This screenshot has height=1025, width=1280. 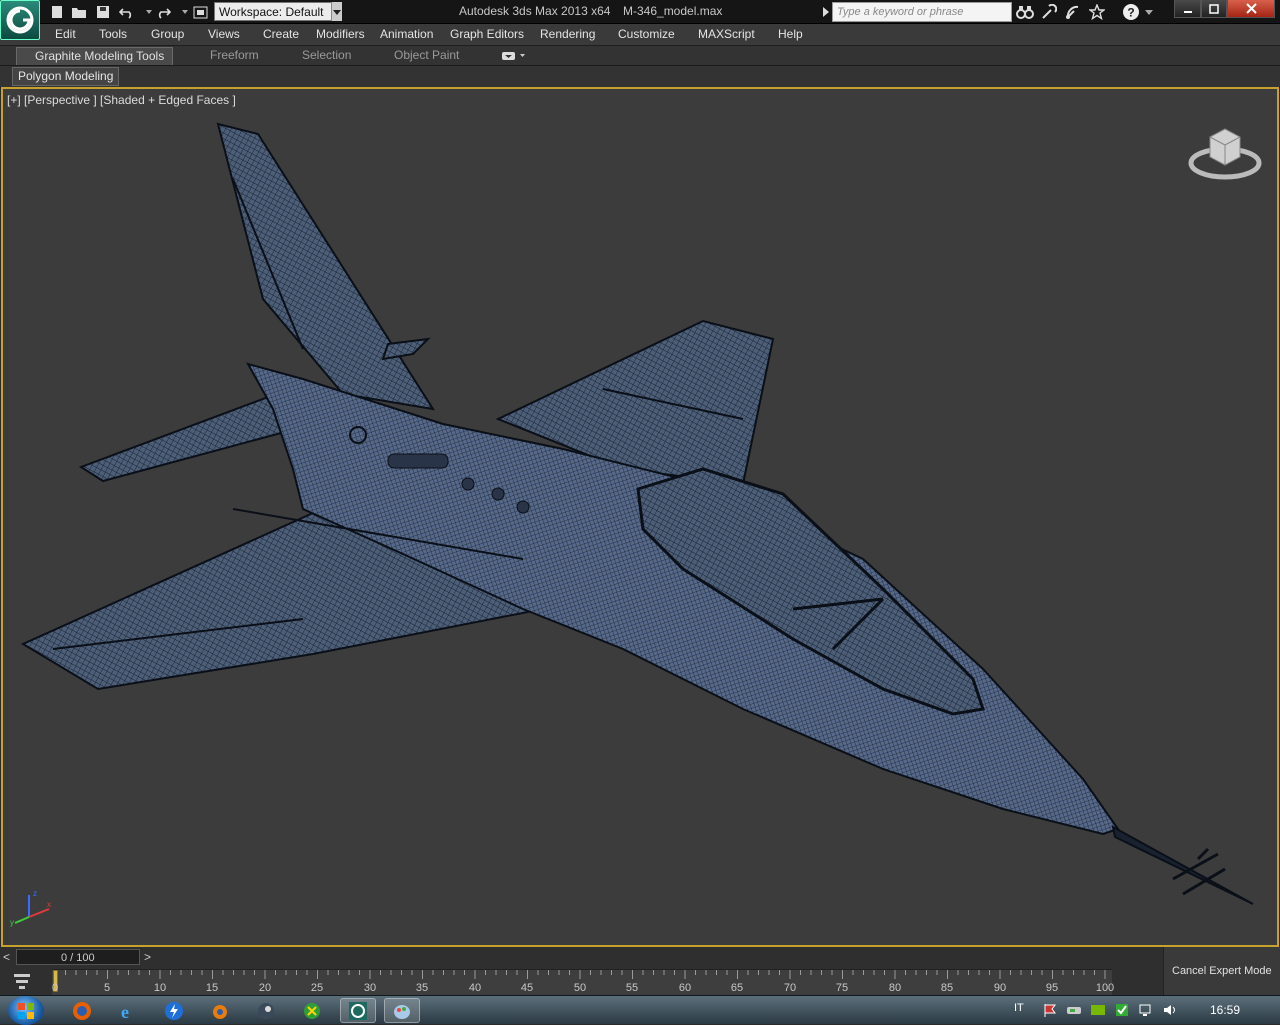 I want to click on menu-group: Group, so click(x=167, y=34).